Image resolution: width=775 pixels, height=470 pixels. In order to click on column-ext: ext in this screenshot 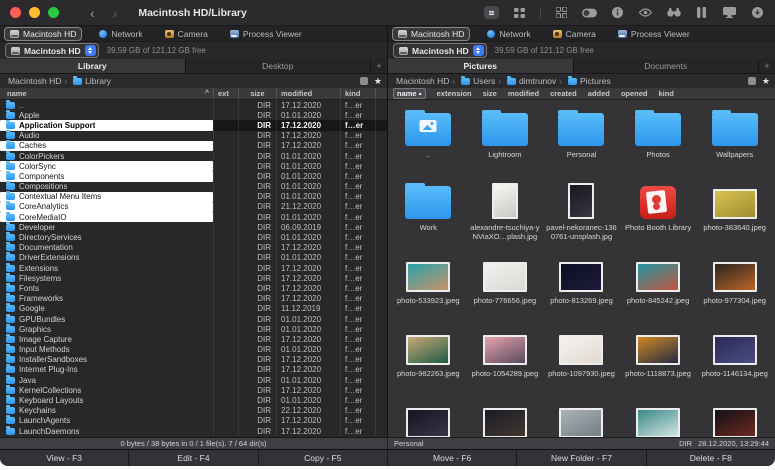, I will do `click(225, 93)`.